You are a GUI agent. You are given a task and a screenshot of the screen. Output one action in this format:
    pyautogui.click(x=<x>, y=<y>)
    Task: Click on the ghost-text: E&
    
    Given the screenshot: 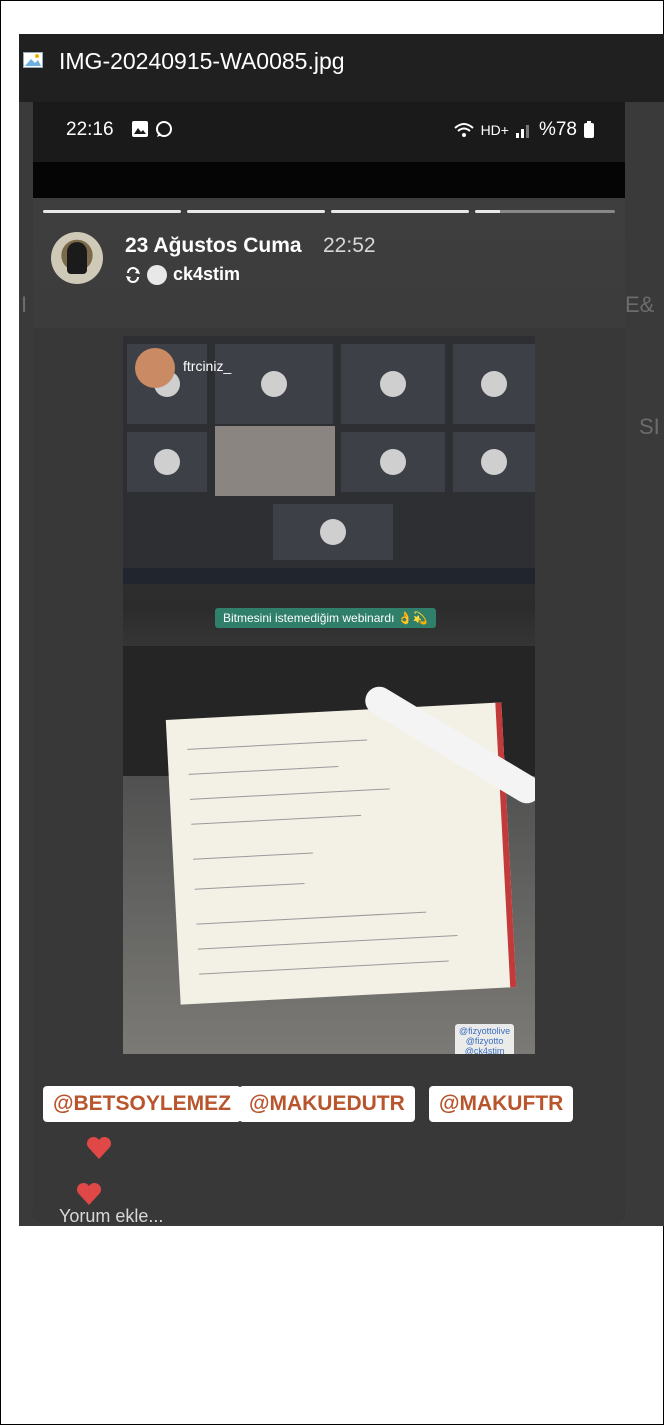 What is the action you would take?
    pyautogui.click(x=640, y=304)
    